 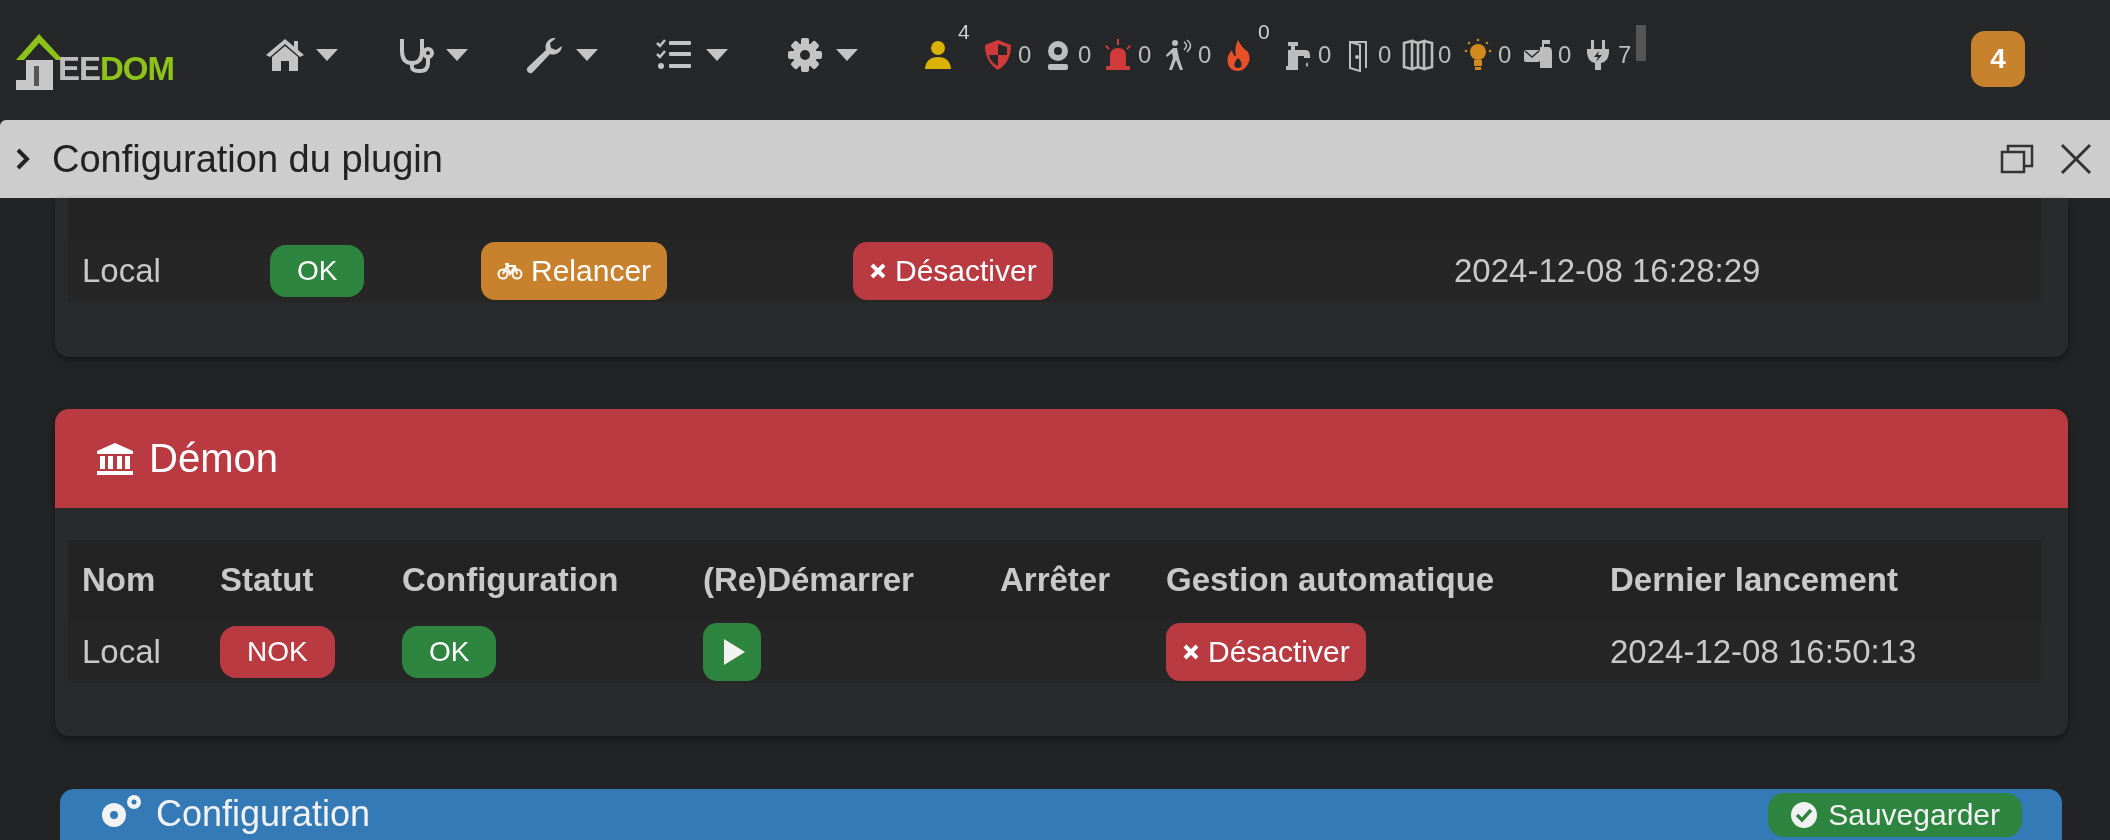 I want to click on column-header: Configuration, so click(x=510, y=580).